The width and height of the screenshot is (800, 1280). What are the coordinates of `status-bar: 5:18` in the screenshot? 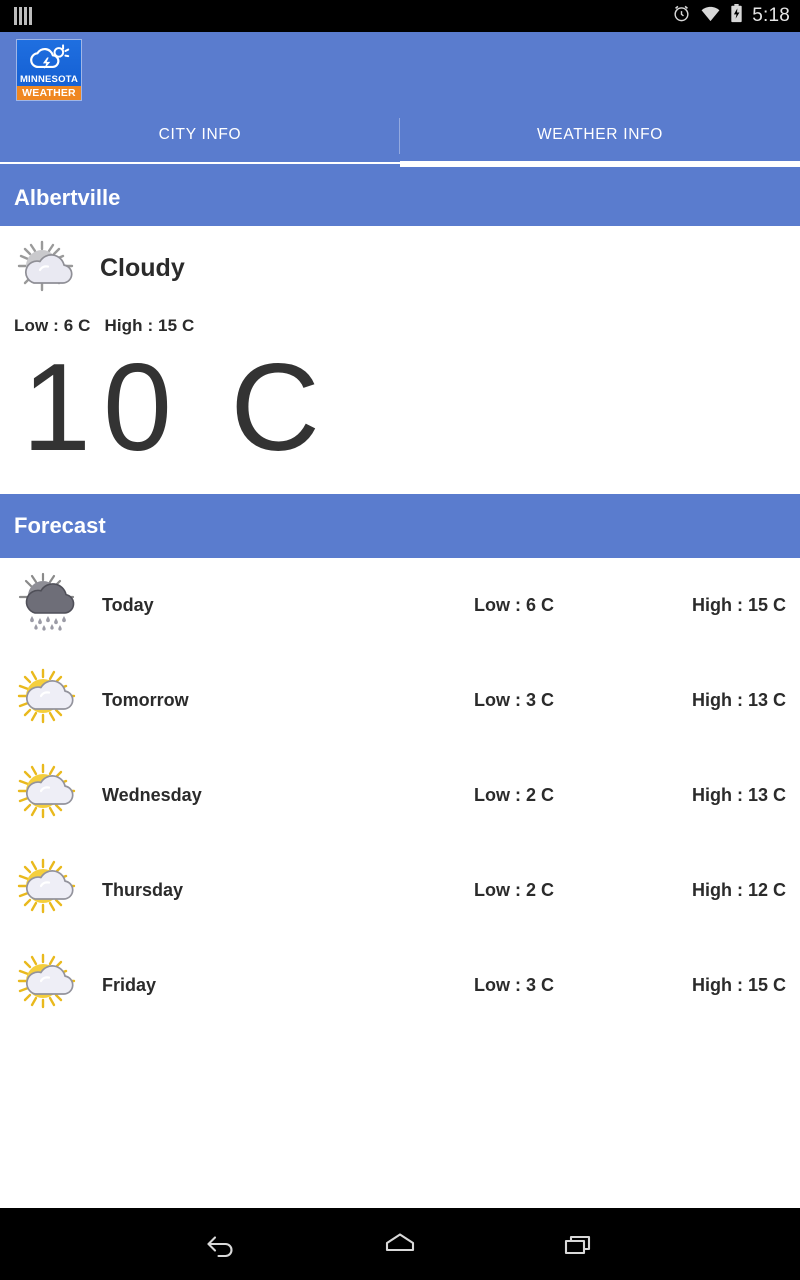 It's located at (400, 16).